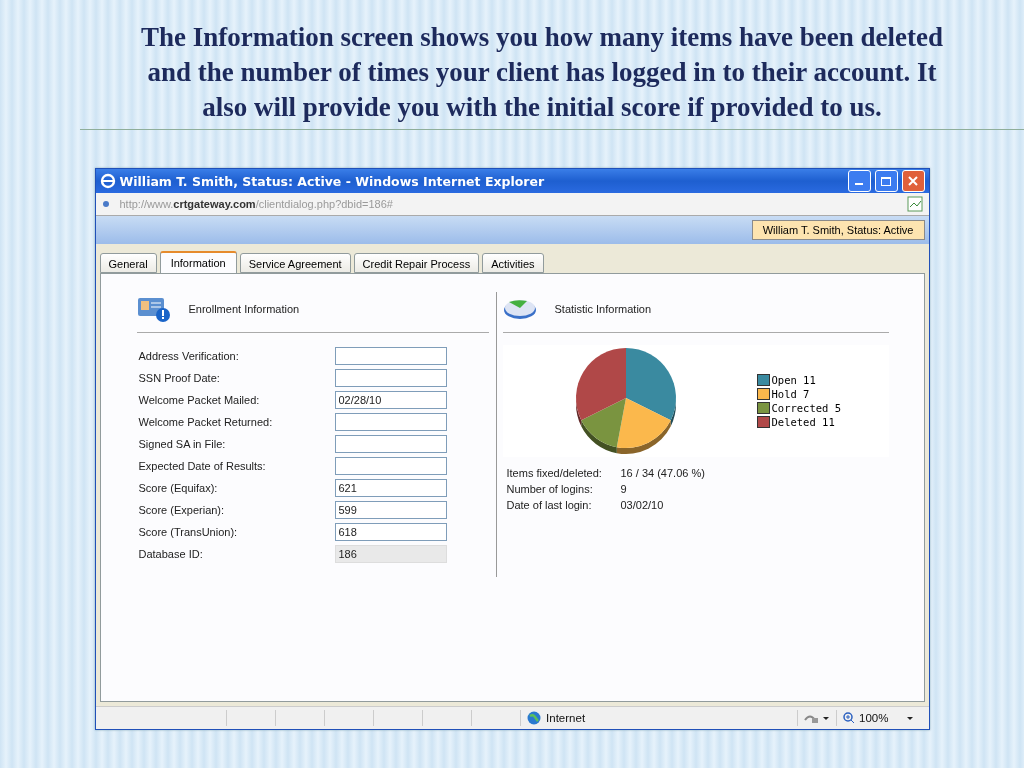  I want to click on url-text: http://www.crtgateway.com/clientdialog.php?dbid=186#, so click(256, 204).